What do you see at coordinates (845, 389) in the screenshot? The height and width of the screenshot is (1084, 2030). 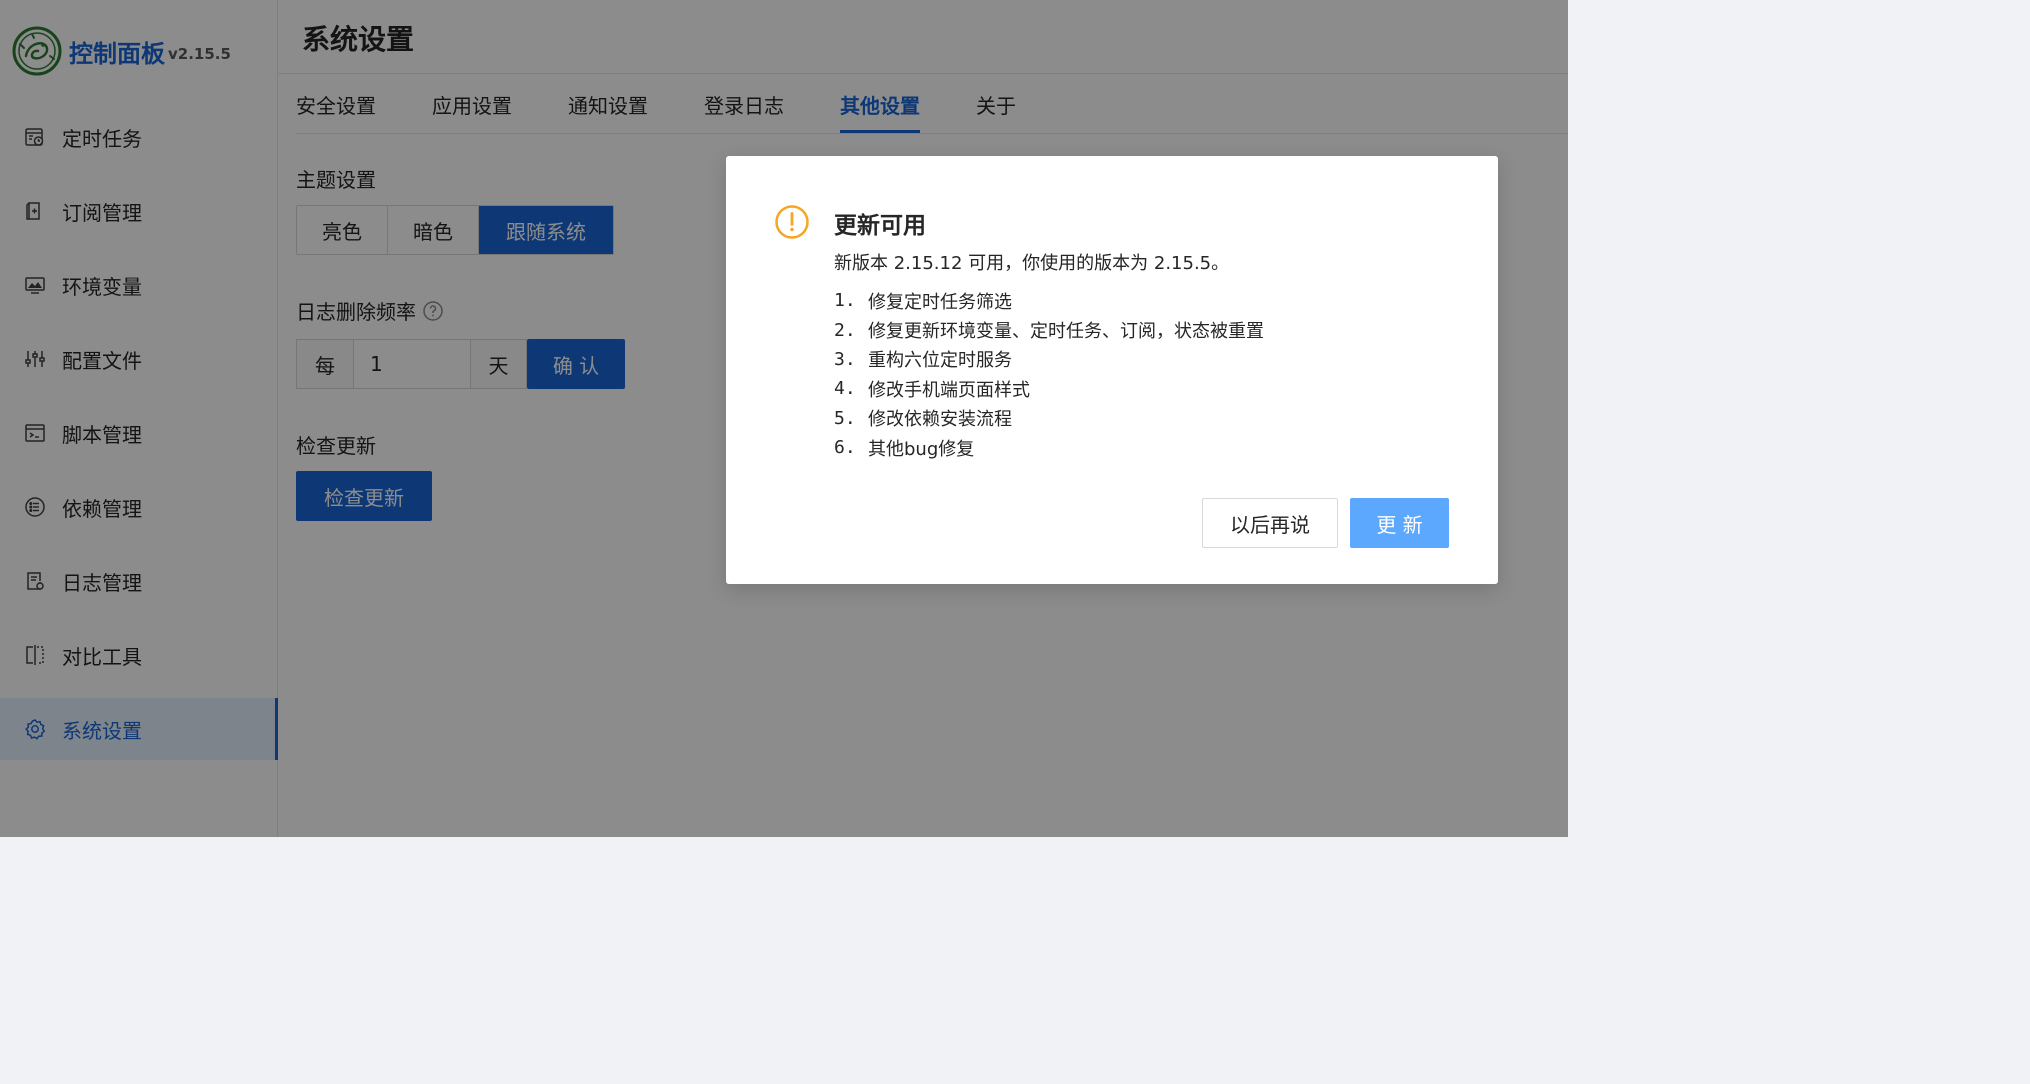 I see `list-item-number: 4.` at bounding box center [845, 389].